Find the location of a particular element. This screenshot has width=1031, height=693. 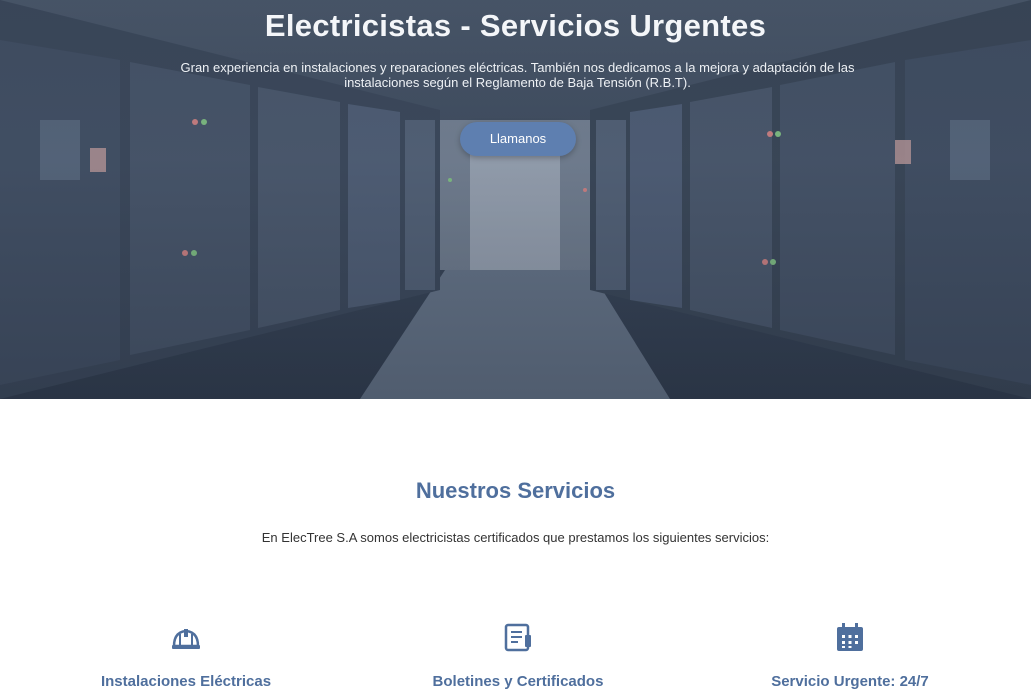

hard-hat-icon is located at coordinates (186, 637).